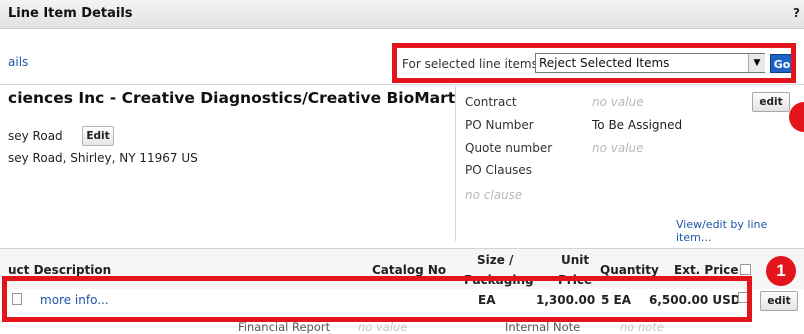 This screenshot has width=804, height=334. What do you see at coordinates (796, 117) in the screenshot?
I see `annotation-circle` at bounding box center [796, 117].